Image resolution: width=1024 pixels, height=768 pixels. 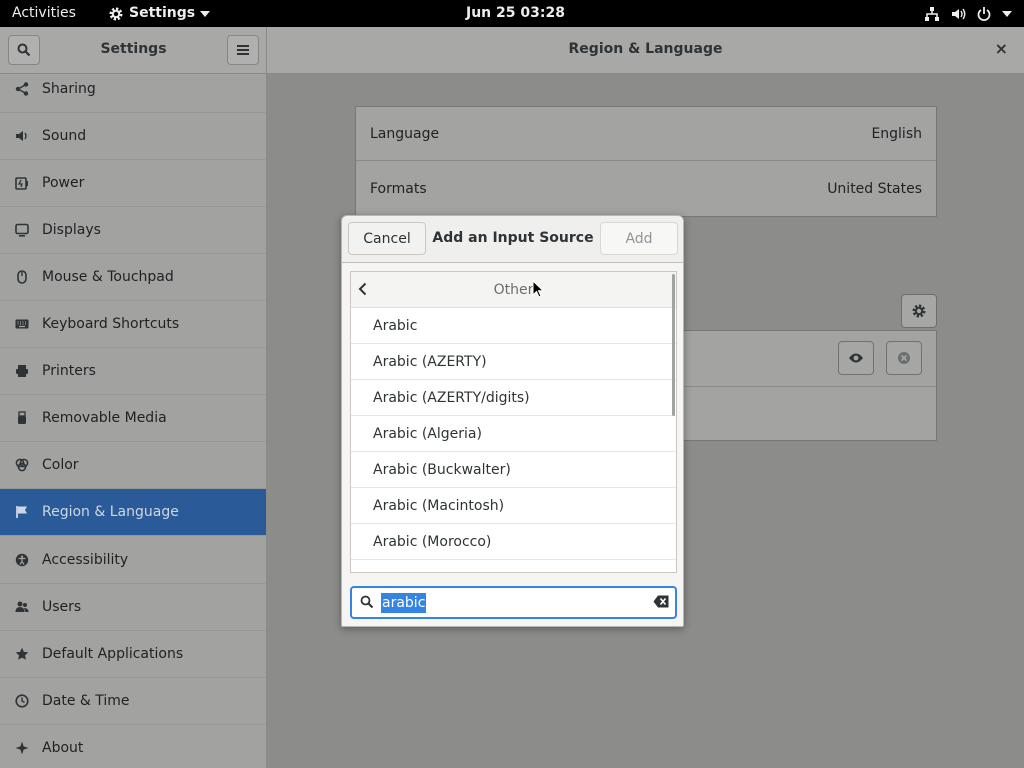 What do you see at coordinates (513, 542) in the screenshot?
I see `list-item: Arabic (Morocco)` at bounding box center [513, 542].